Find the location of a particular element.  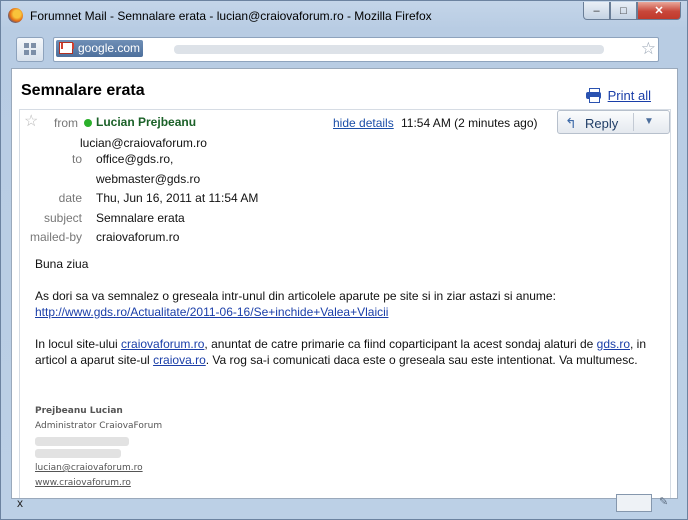

date-value: Thu, Jun 16, 2011 at 11:54 AM is located at coordinates (177, 198).